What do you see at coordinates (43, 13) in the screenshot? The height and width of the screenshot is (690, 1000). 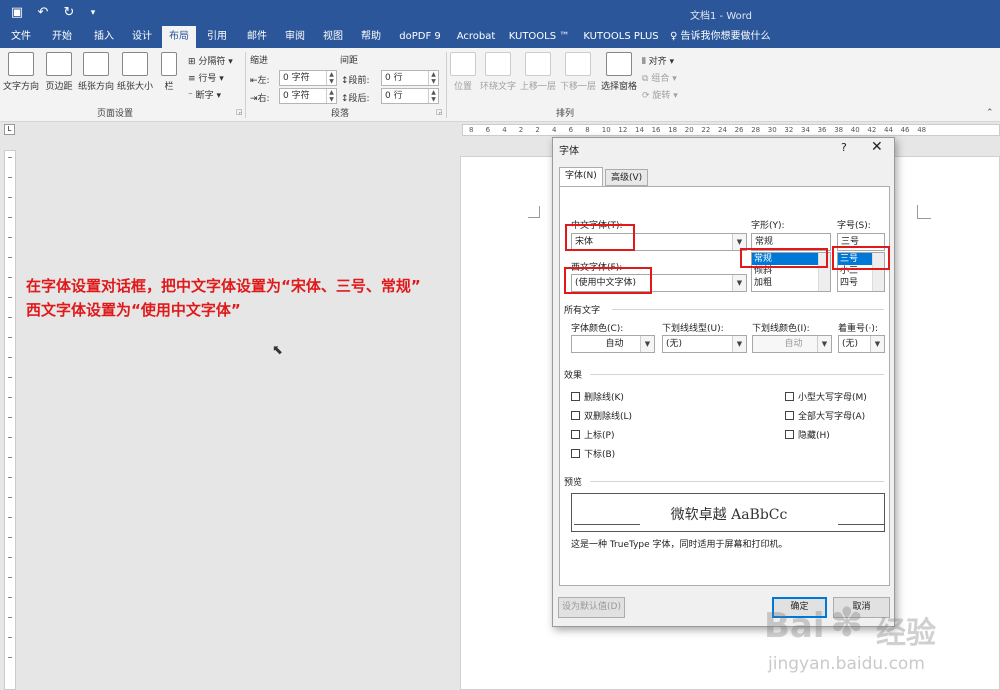 I see `undo-icon: ↶` at bounding box center [43, 13].